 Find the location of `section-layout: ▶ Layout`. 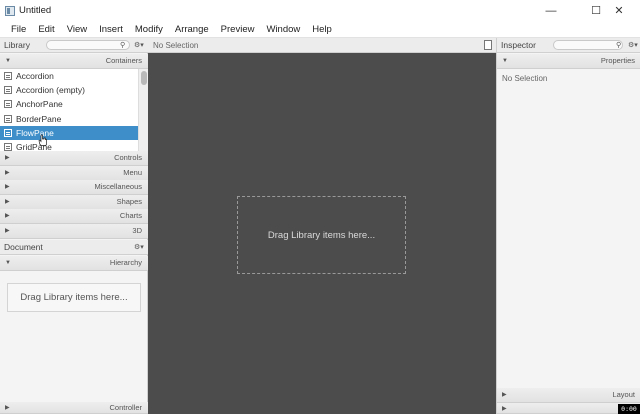

section-layout: ▶ Layout is located at coordinates (568, 395).